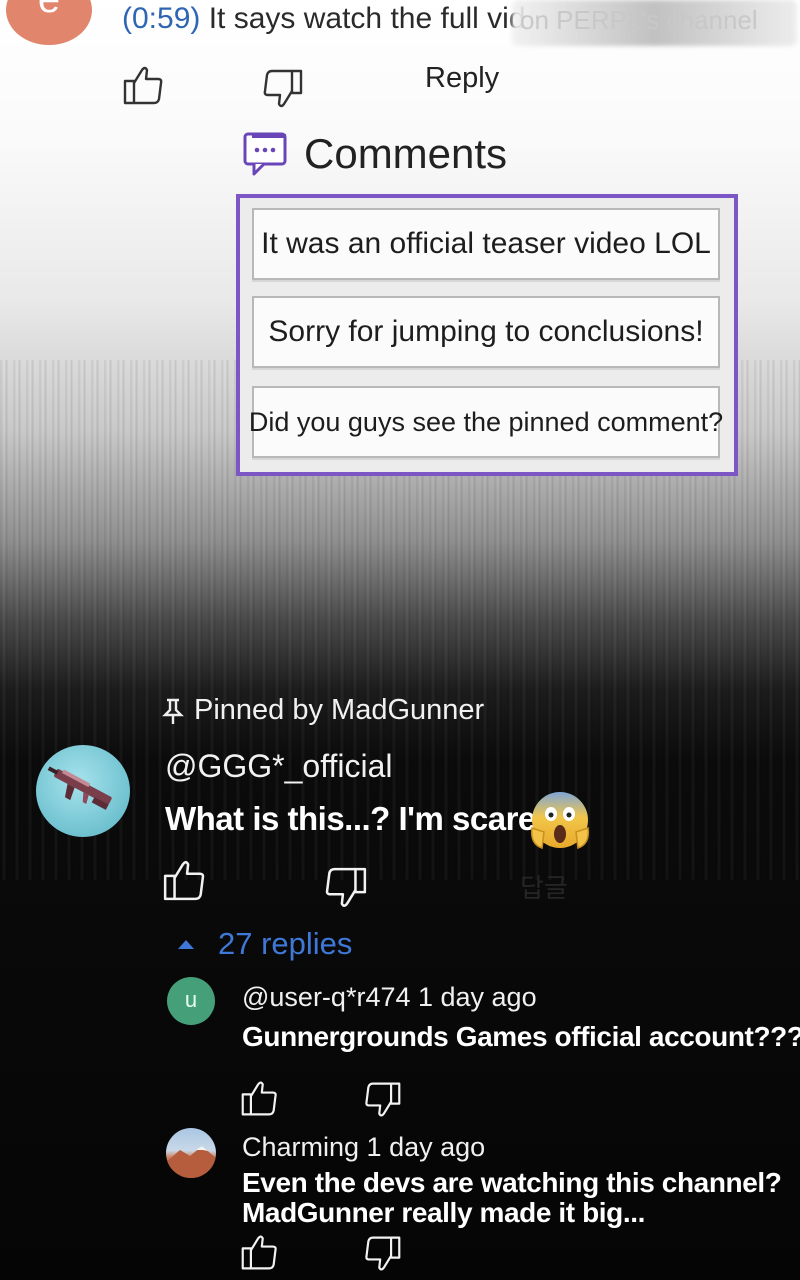 Image resolution: width=800 pixels, height=1280 pixels. I want to click on mountain-icon, so click(191, 1162).